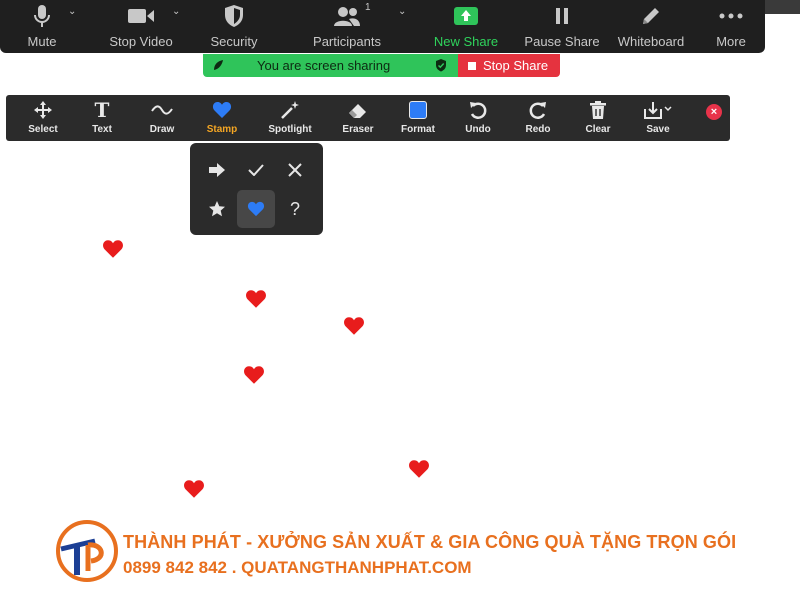 Image resolution: width=800 pixels, height=591 pixels. Describe the element at coordinates (516, 65) in the screenshot. I see `stop-share-label: Stop Share` at that location.